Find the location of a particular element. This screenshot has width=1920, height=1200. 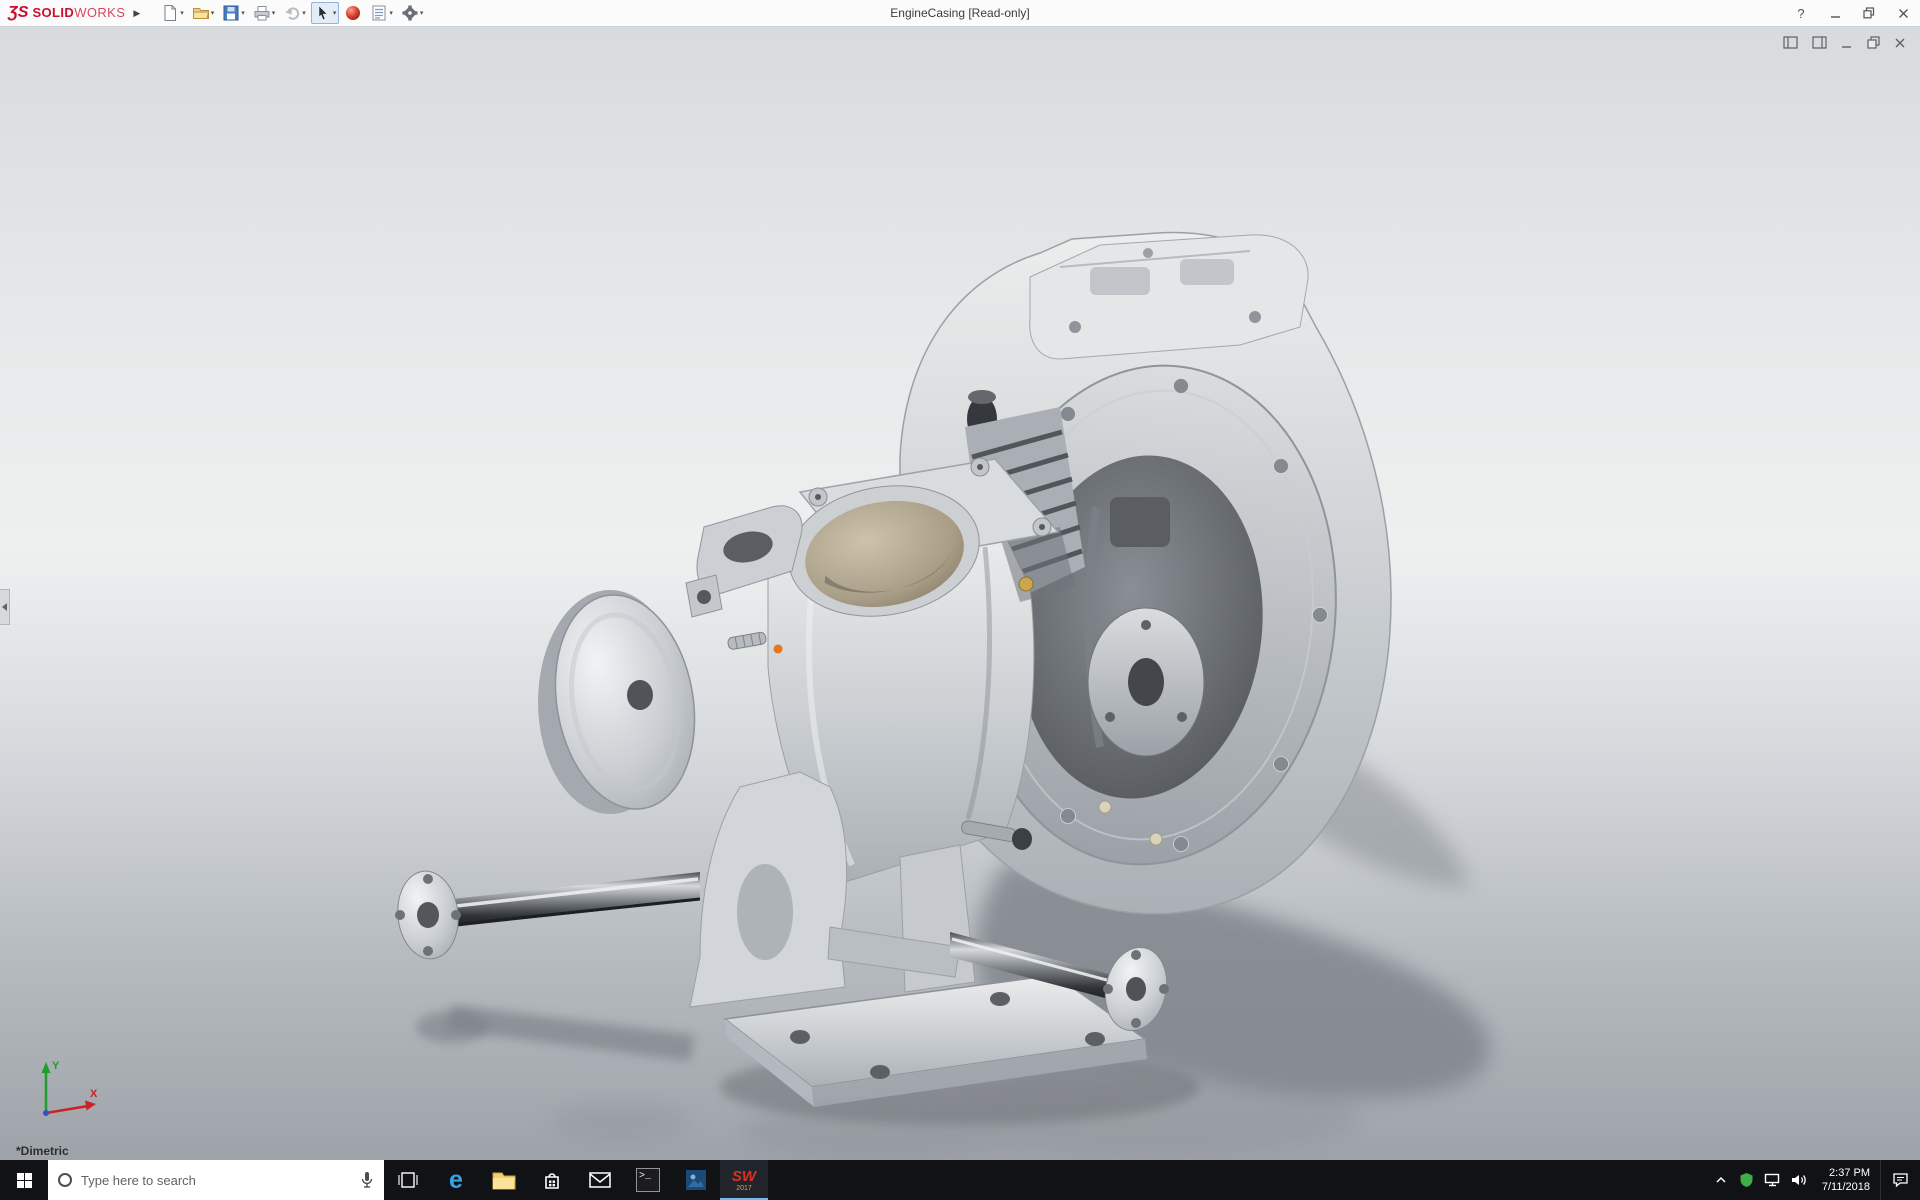

window-controls: ? is located at coordinates (1852, 13).